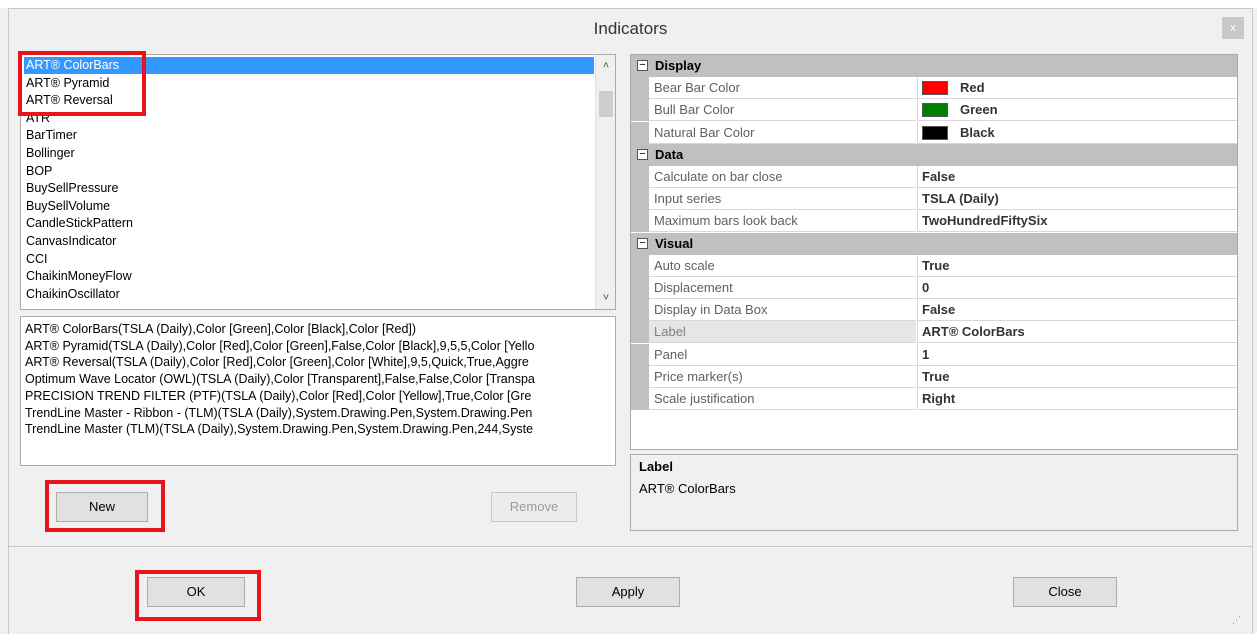  What do you see at coordinates (309, 241) in the screenshot?
I see `indicator-list-item: CanvasIndicator` at bounding box center [309, 241].